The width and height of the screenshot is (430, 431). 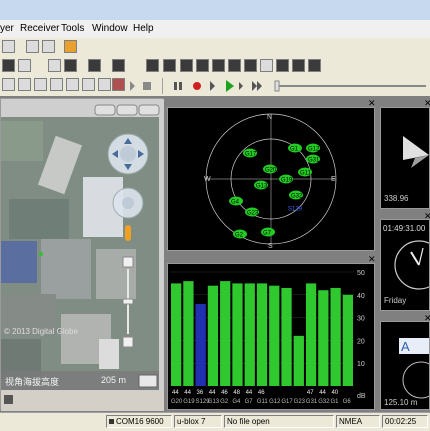 What do you see at coordinates (215, 10) in the screenshot?
I see `window-titlebar` at bounding box center [215, 10].